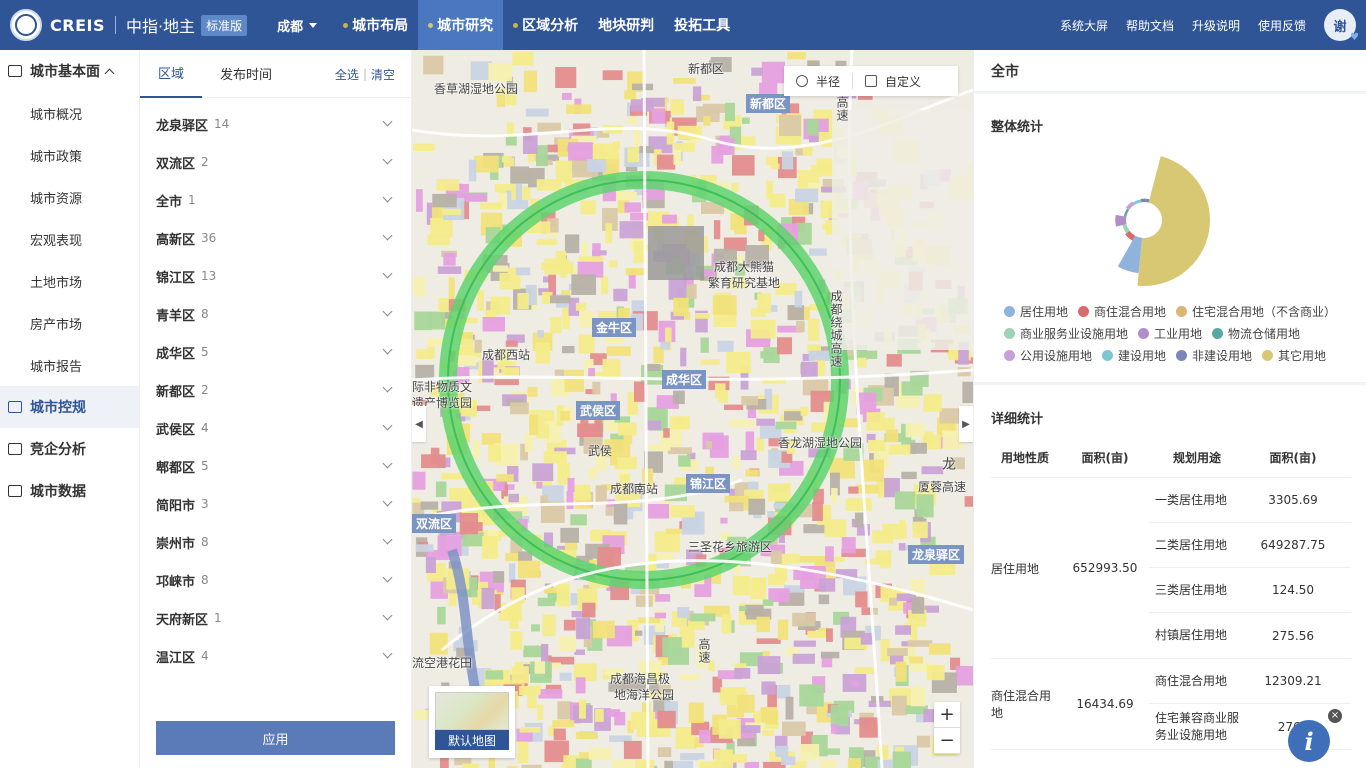 The image size is (1366, 768). What do you see at coordinates (461, 25) in the screenshot?
I see `nav-item-city-research: 城市研究` at bounding box center [461, 25].